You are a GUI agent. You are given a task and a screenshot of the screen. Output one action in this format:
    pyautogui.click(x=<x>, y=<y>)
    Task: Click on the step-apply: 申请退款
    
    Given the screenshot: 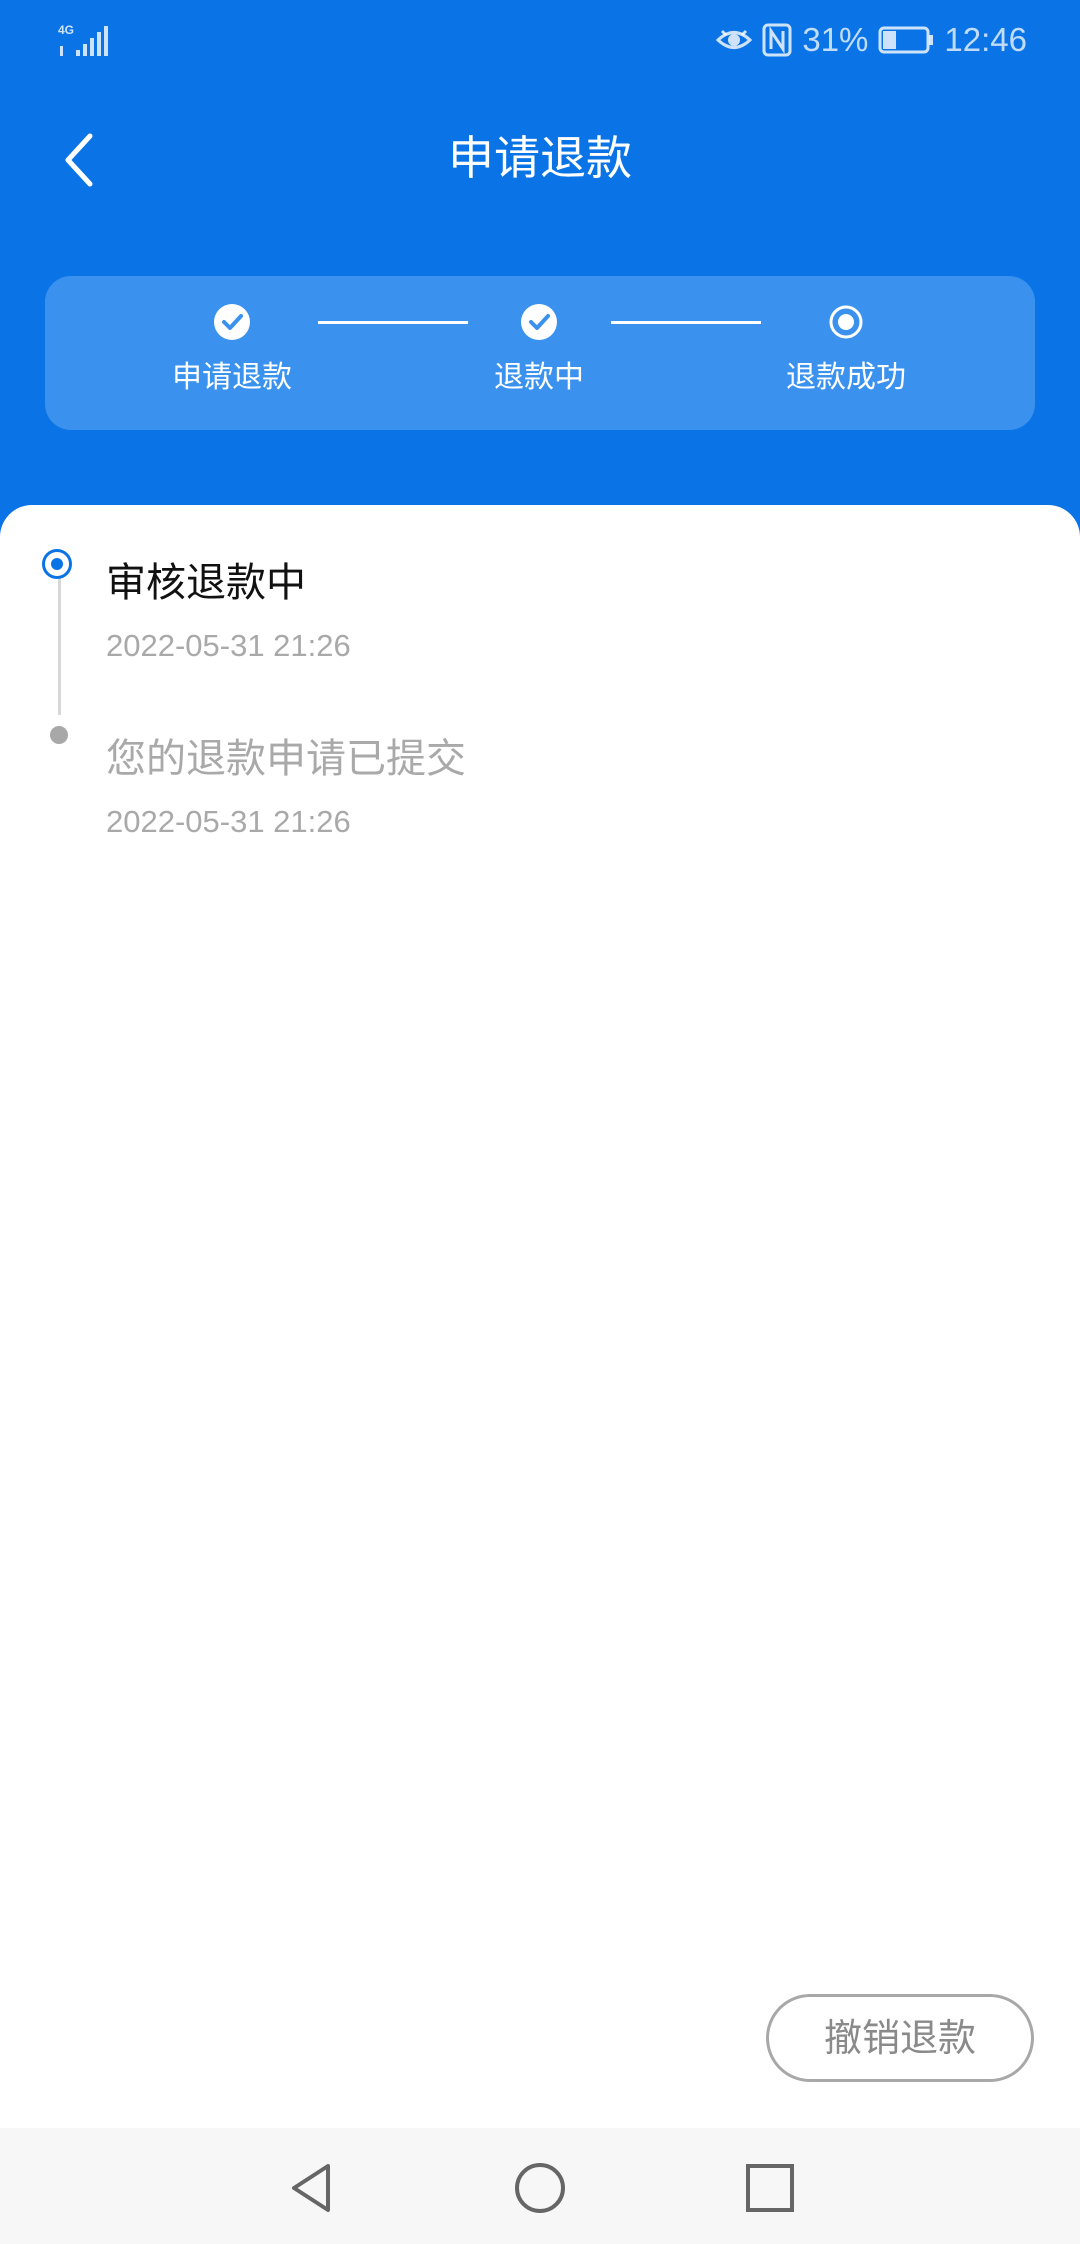 What is the action you would take?
    pyautogui.click(x=232, y=351)
    